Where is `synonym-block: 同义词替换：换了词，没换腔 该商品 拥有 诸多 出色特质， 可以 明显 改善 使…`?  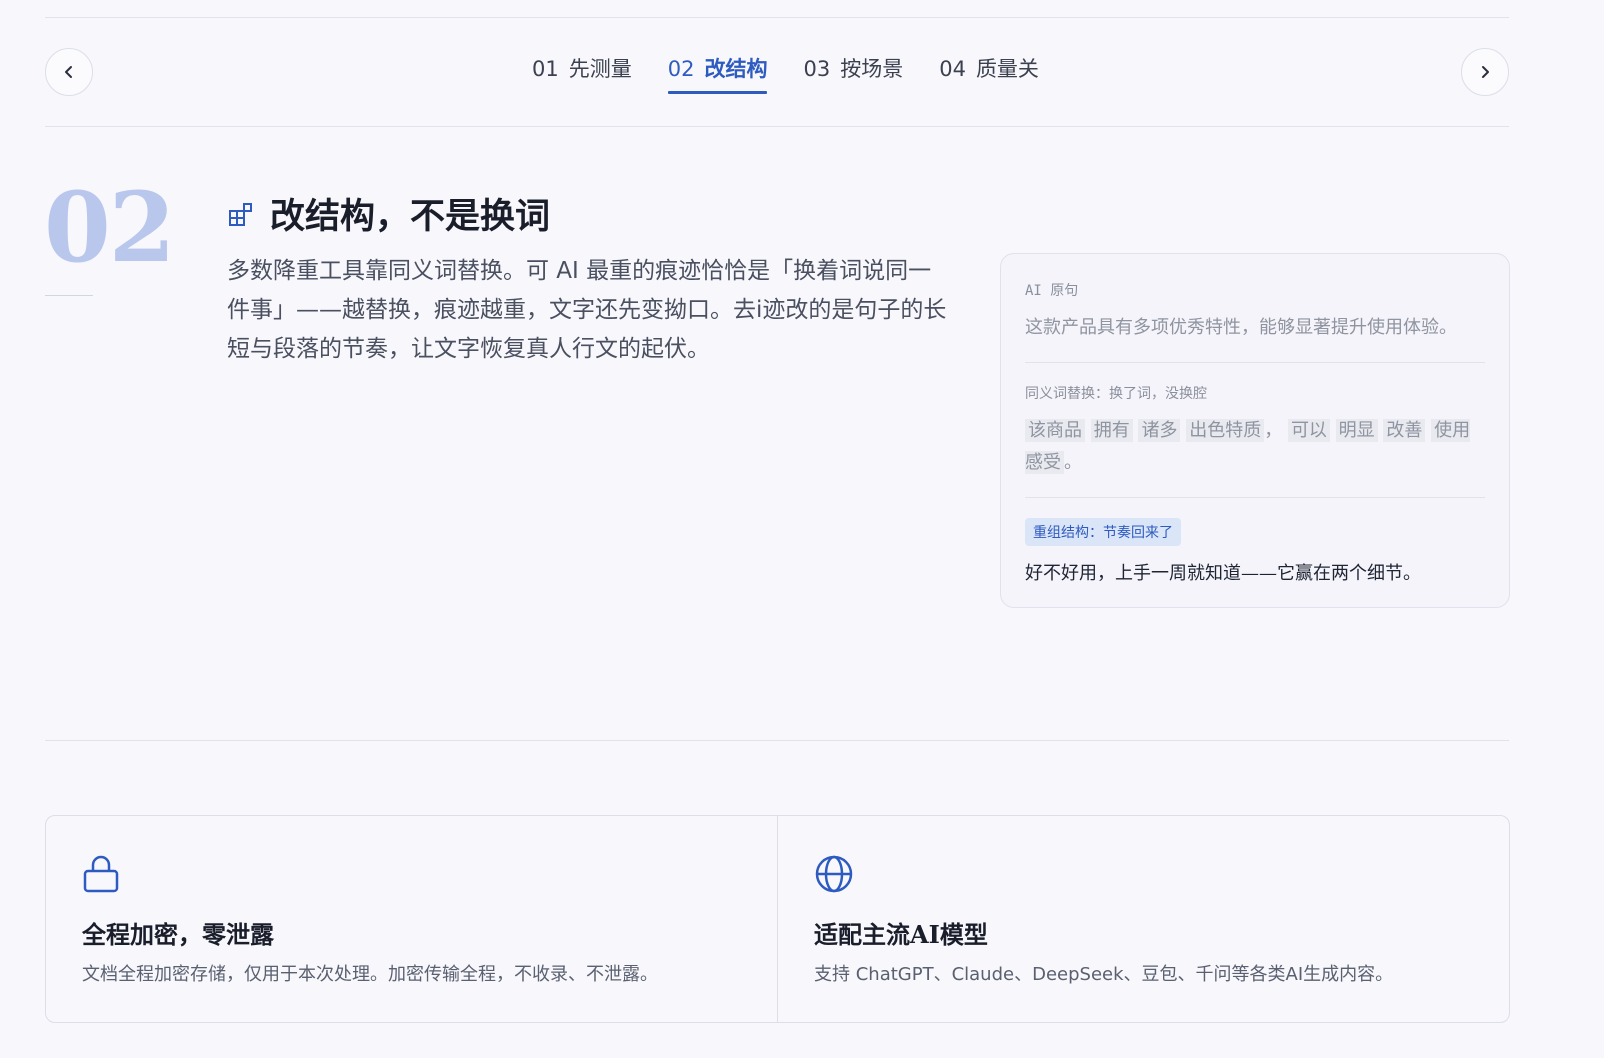 synonym-block: 同义词替换：换了词，没换腔 该商品 拥有 诸多 出色特质， 可以 明显 改善 使… is located at coordinates (1255, 440).